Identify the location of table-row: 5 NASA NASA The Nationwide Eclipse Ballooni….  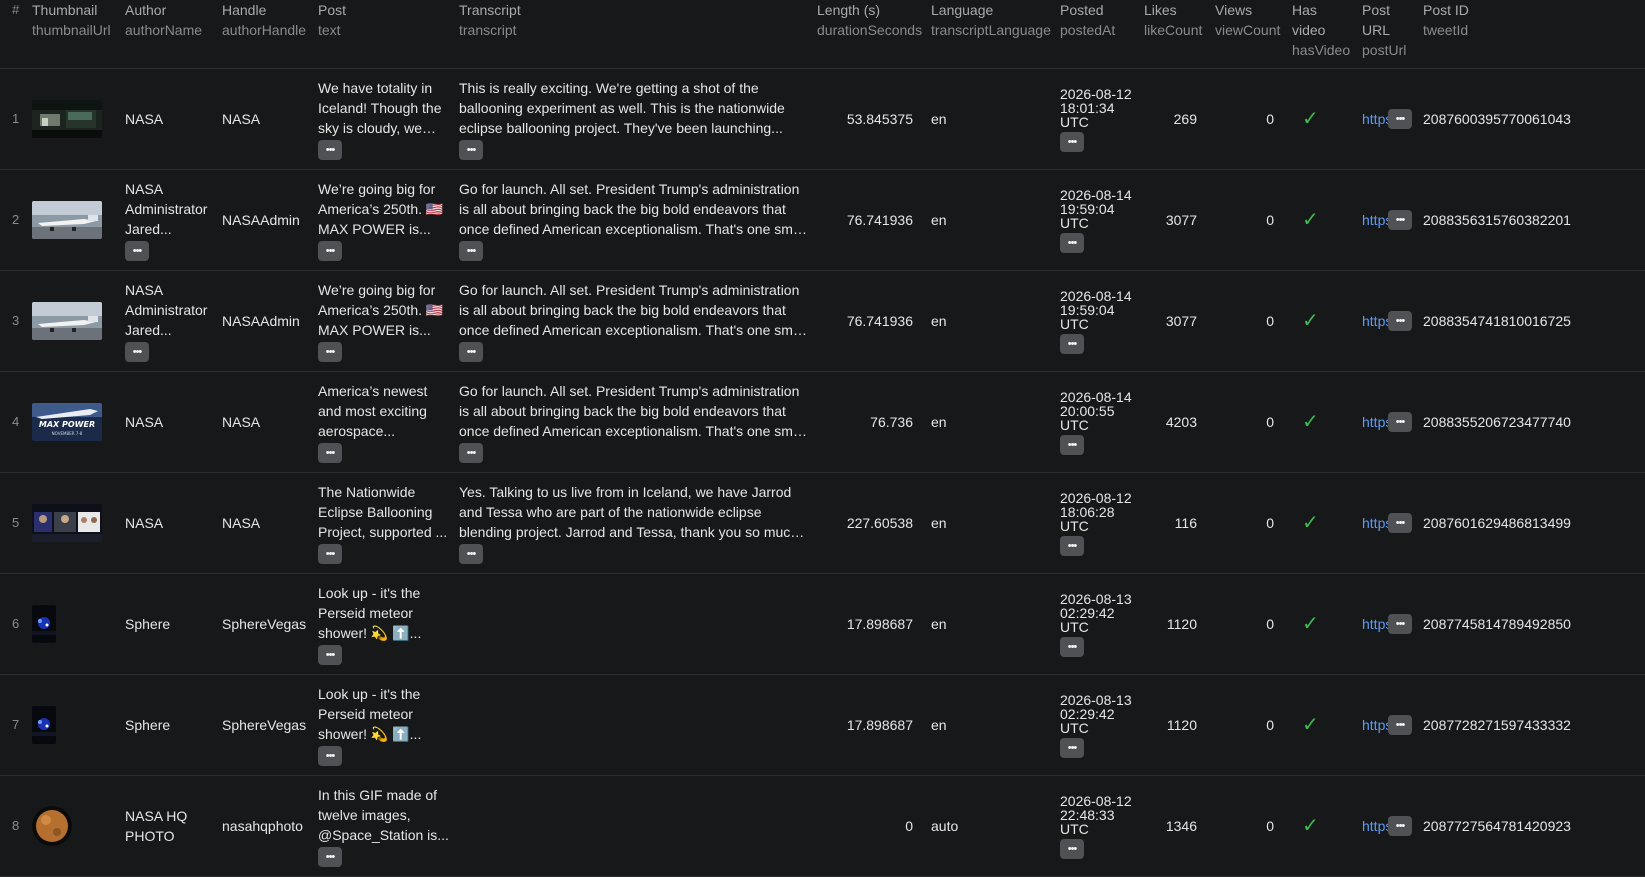
(822, 523).